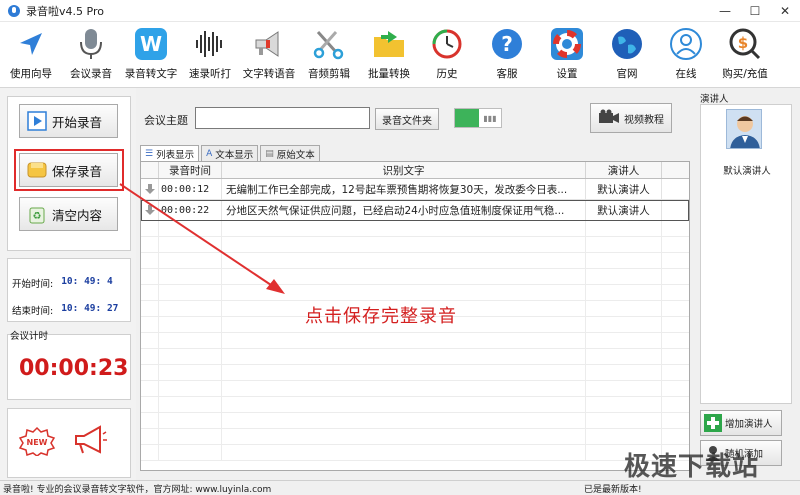 The image size is (800, 495). What do you see at coordinates (744, 129) in the screenshot?
I see `speaker-avatar` at bounding box center [744, 129].